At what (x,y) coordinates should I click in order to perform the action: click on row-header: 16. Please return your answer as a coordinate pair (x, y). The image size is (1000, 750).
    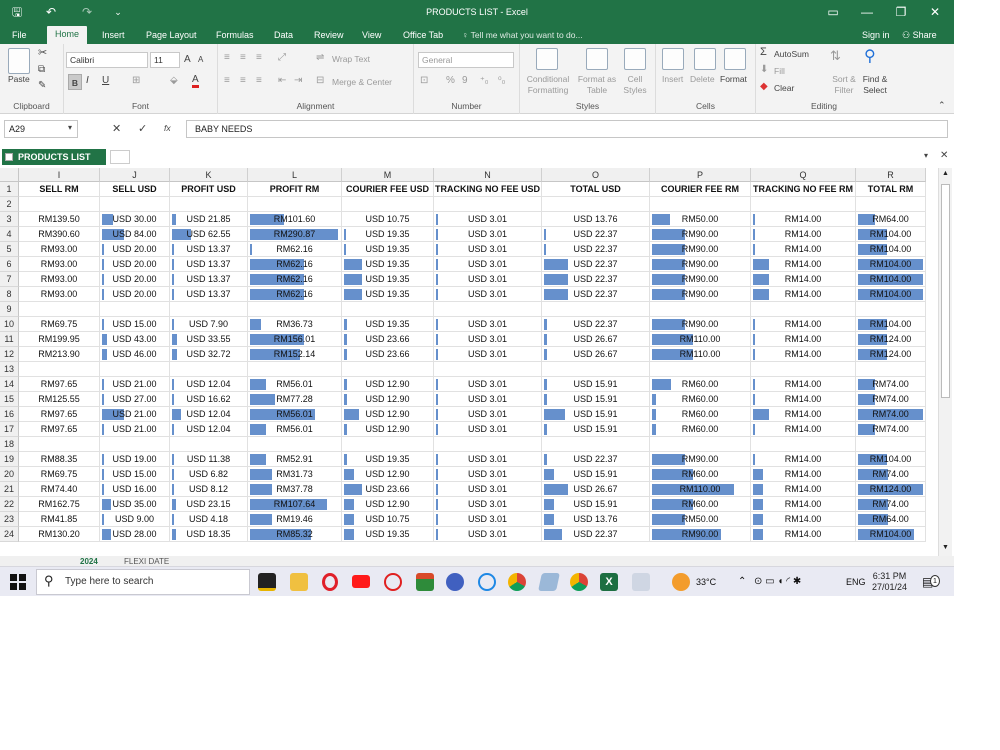
    Looking at the image, I should click on (9, 414).